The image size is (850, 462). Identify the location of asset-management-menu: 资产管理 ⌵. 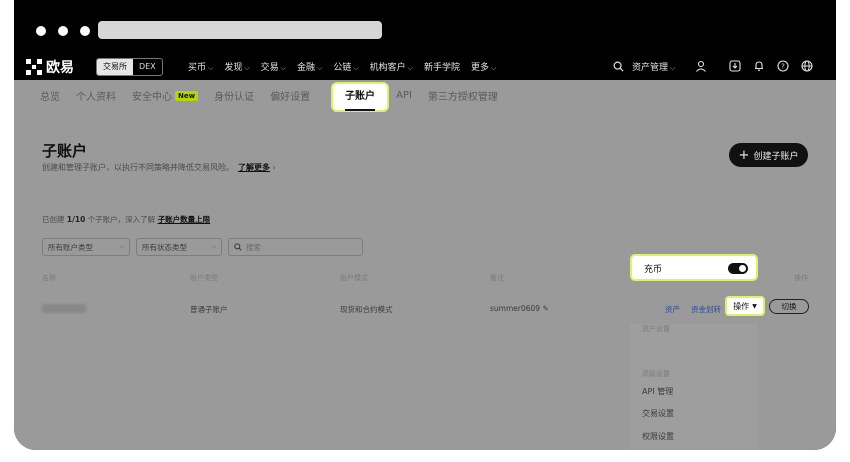
(653, 66).